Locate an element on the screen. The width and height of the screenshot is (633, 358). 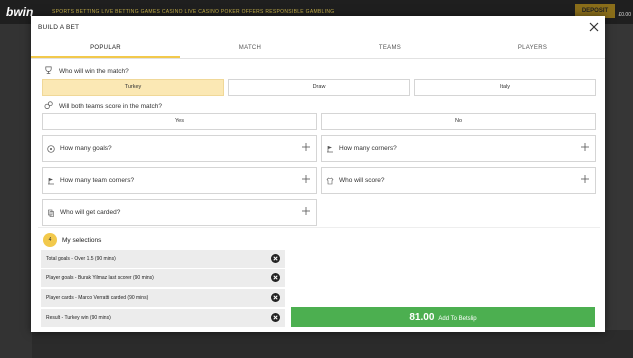
combined-odds: 81.00 is located at coordinates (422, 317).